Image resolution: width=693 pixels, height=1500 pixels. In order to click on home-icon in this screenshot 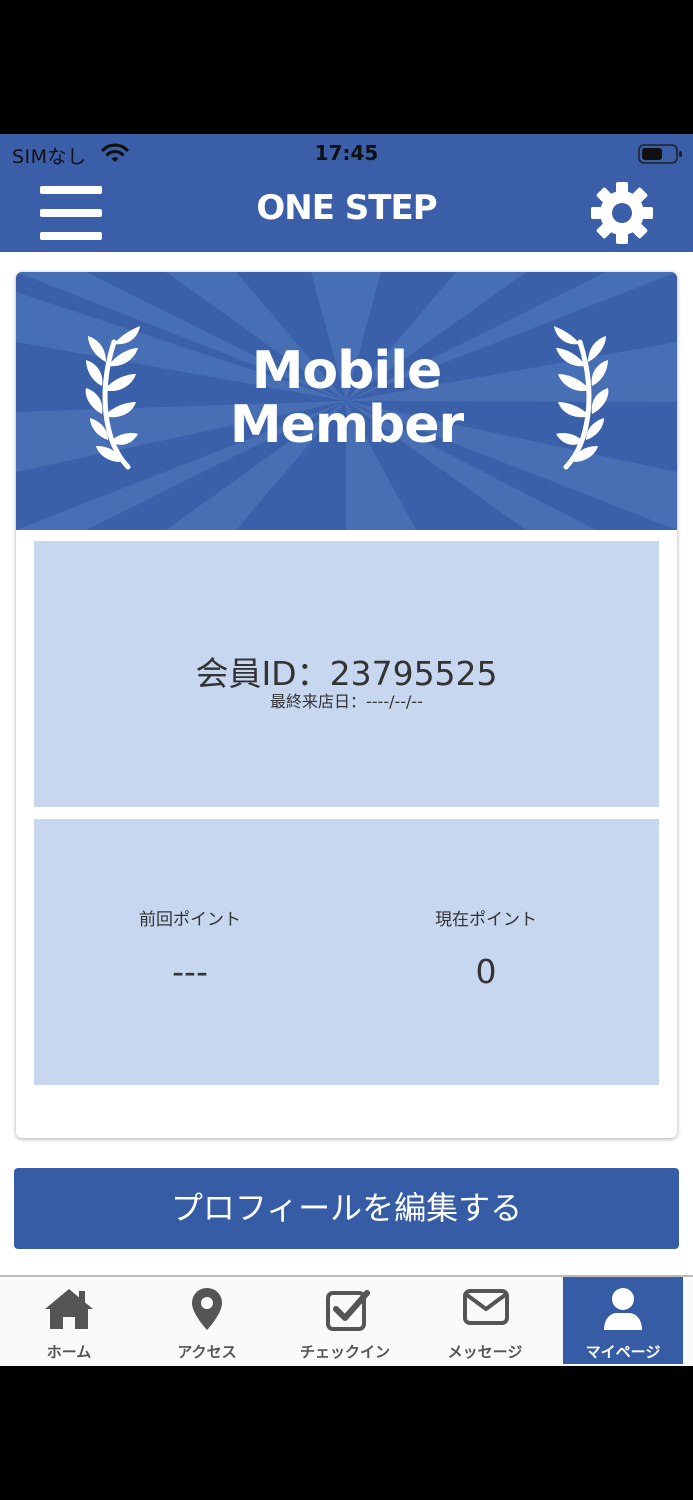, I will do `click(69, 1309)`.